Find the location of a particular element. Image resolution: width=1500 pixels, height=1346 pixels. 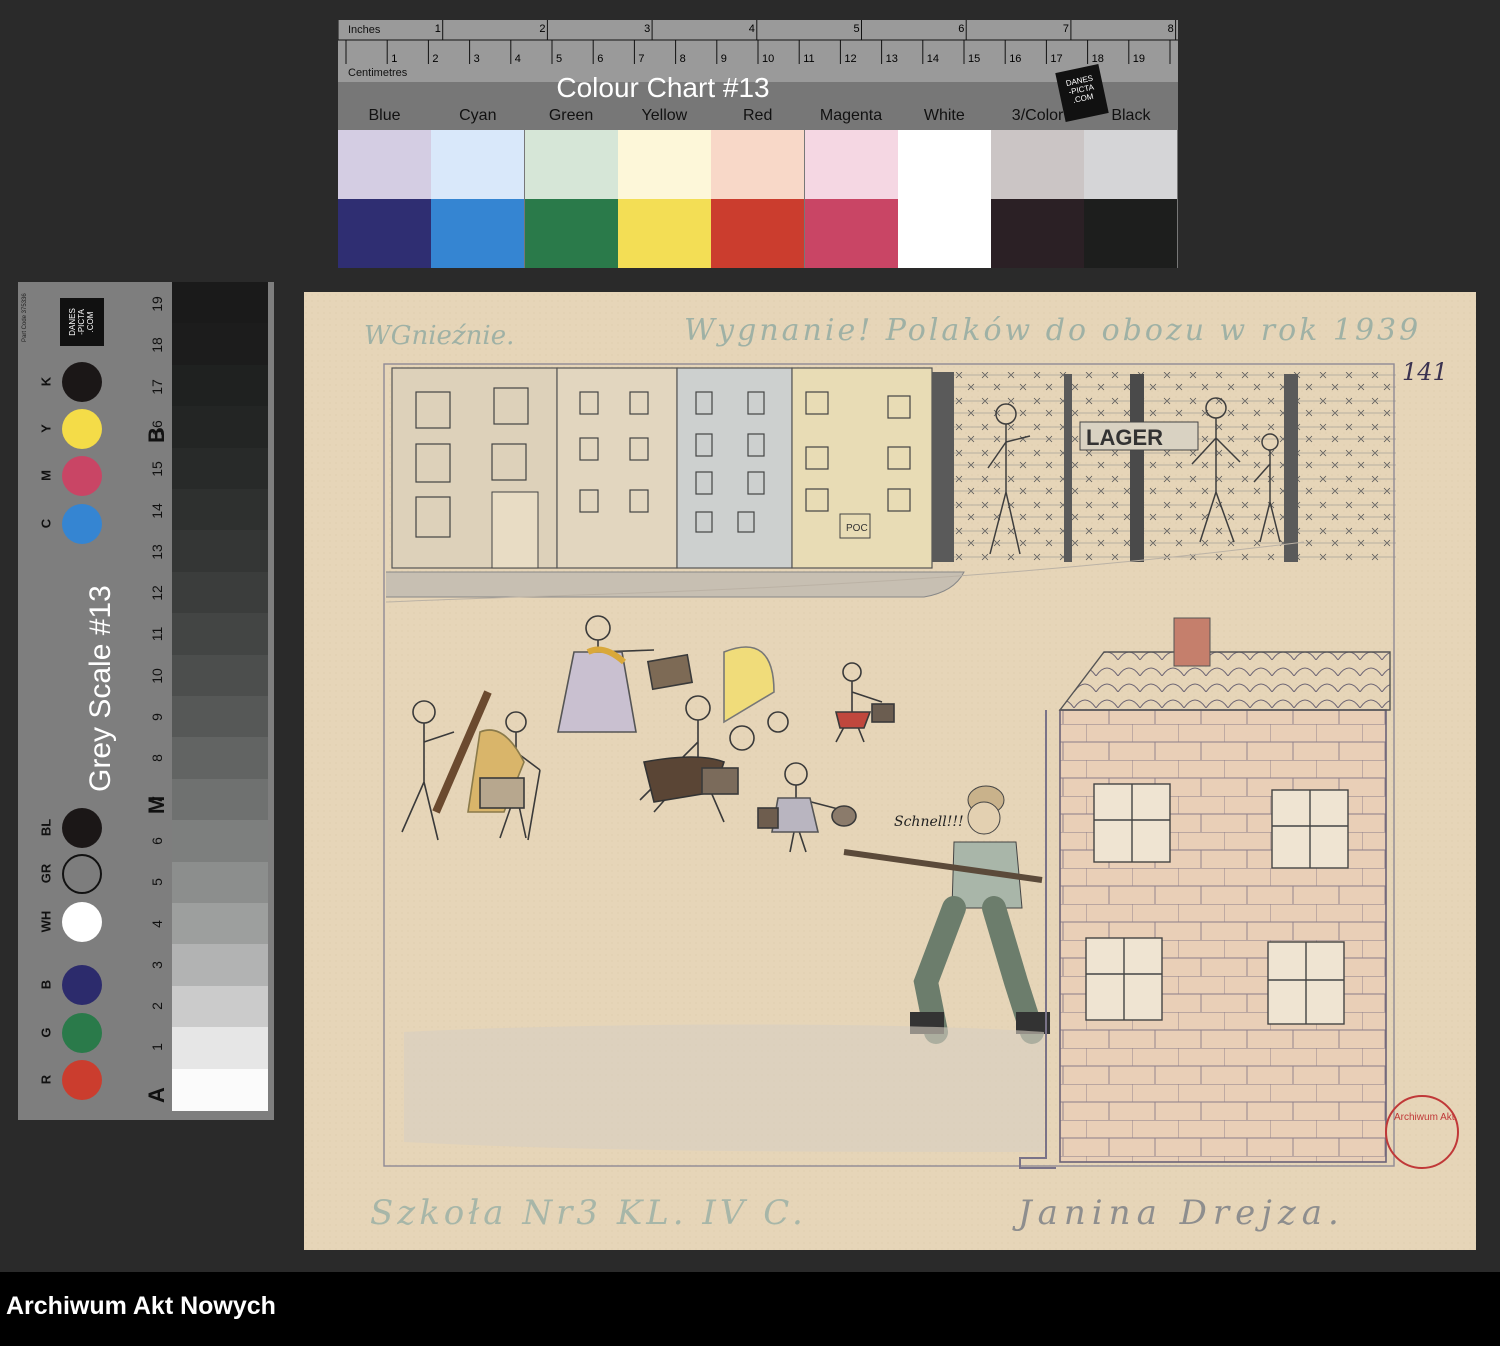

caption-left: WGnieźnie. is located at coordinates (439, 336).